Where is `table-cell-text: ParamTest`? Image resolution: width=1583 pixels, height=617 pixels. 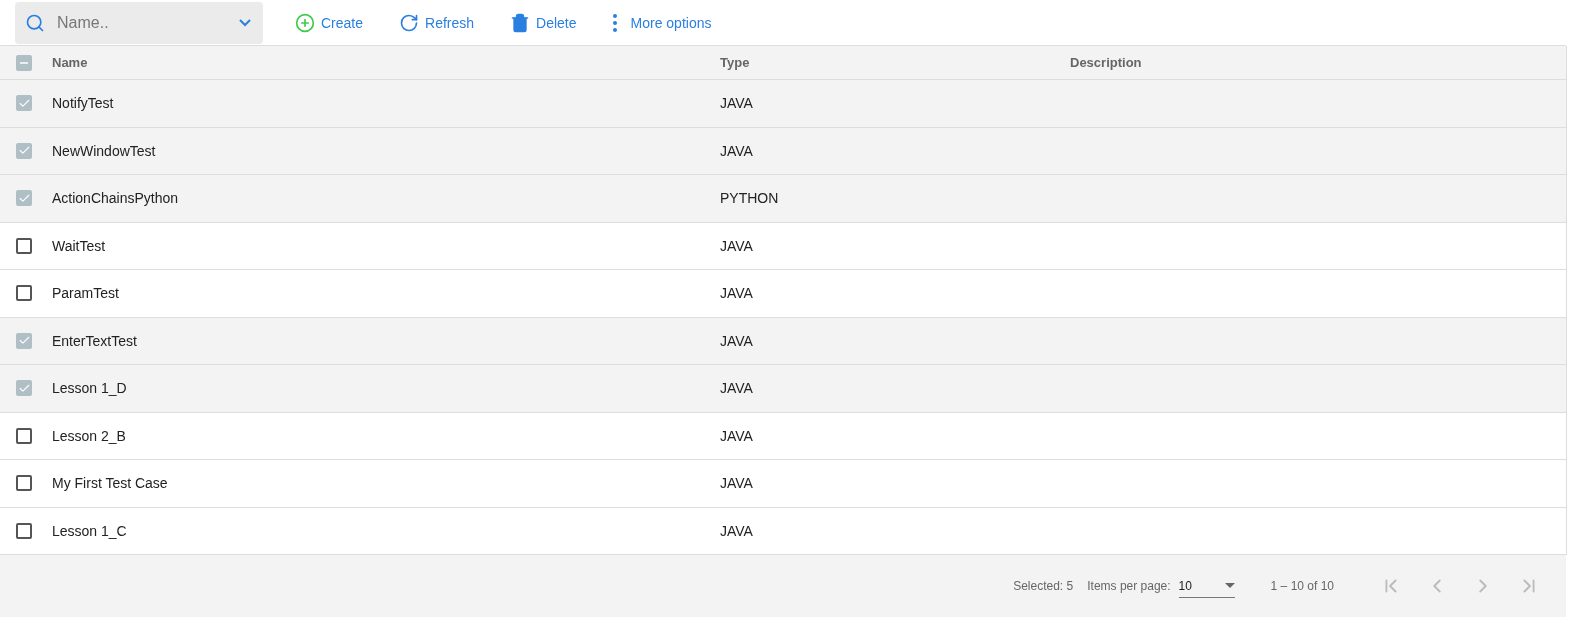 table-cell-text: ParamTest is located at coordinates (86, 293).